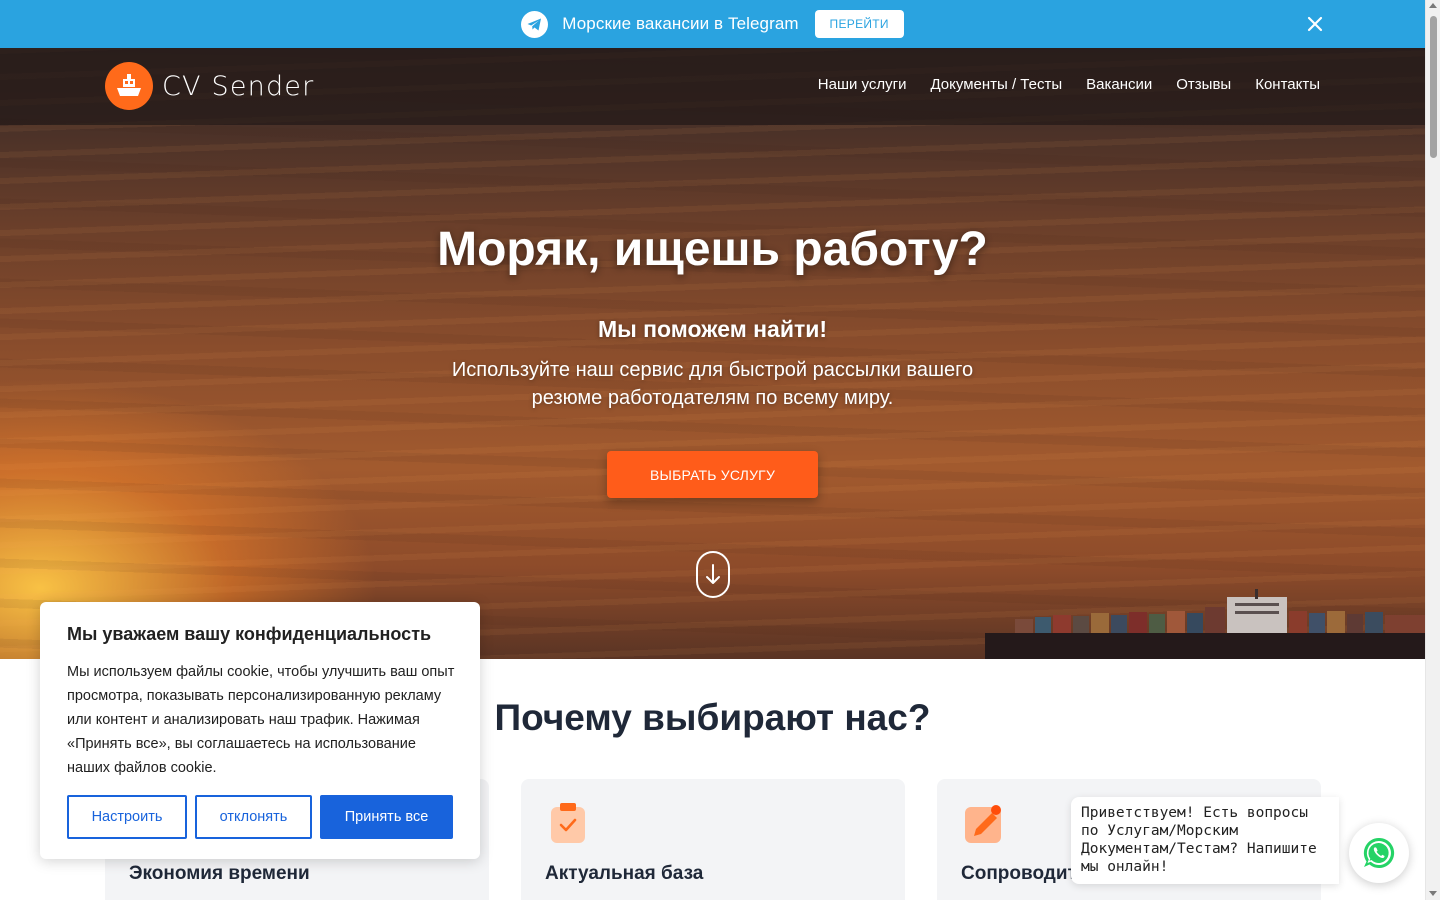  Describe the element at coordinates (996, 84) in the screenshot. I see `nav-documents-tests: Документы / Тесты` at that location.